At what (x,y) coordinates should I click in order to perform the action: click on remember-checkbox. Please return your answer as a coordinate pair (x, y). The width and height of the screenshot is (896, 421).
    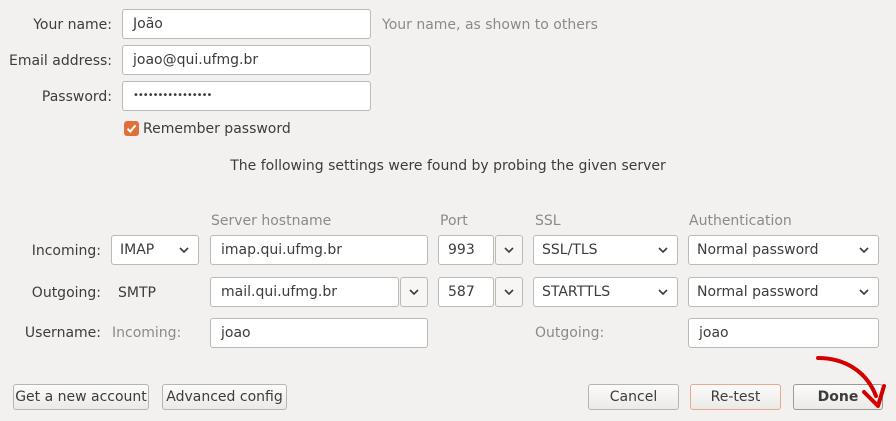
    Looking at the image, I should click on (131, 128).